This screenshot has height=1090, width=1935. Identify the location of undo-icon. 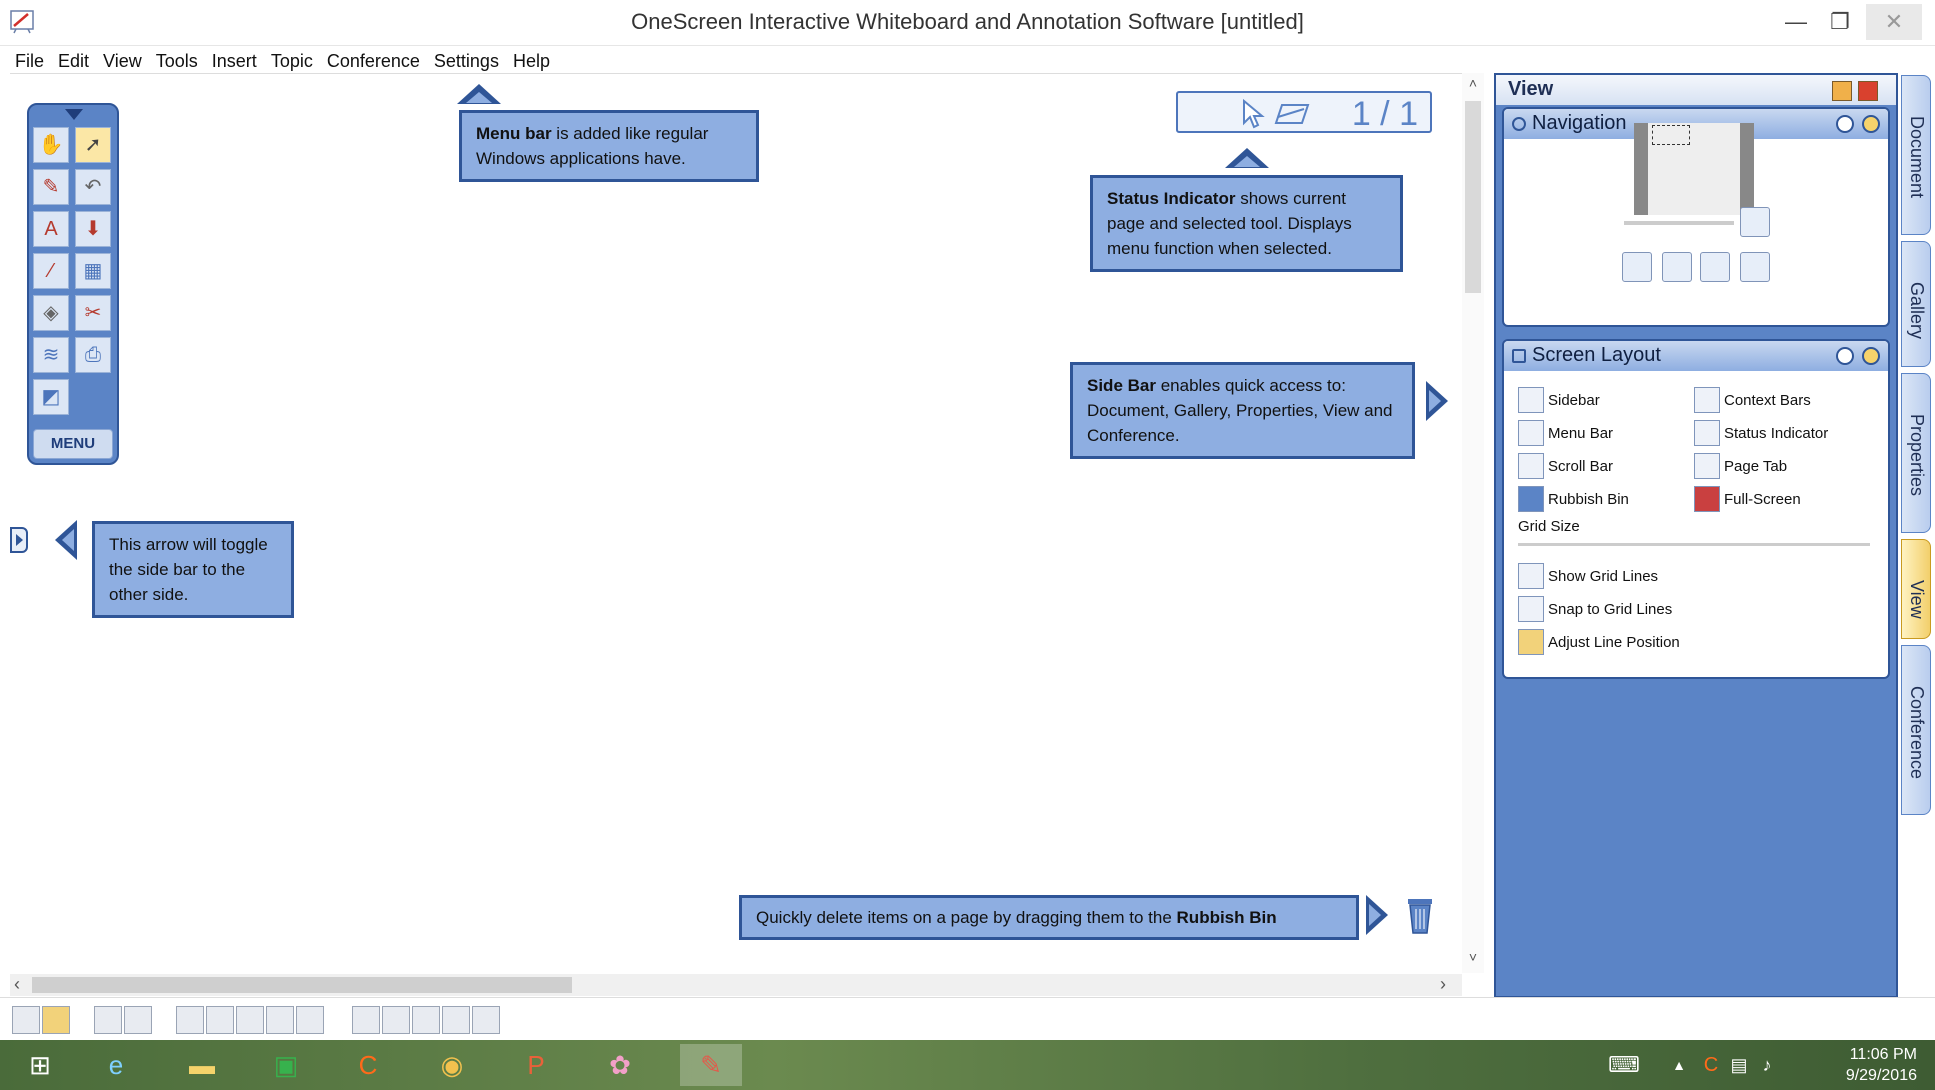
(108, 1020).